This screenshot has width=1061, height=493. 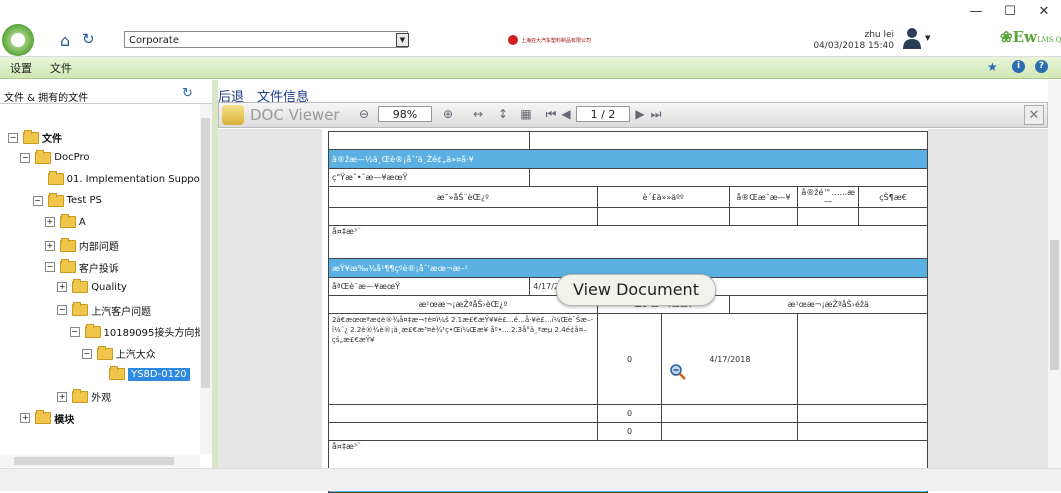 What do you see at coordinates (478, 114) in the screenshot?
I see `fit-width-icon: ↔` at bounding box center [478, 114].